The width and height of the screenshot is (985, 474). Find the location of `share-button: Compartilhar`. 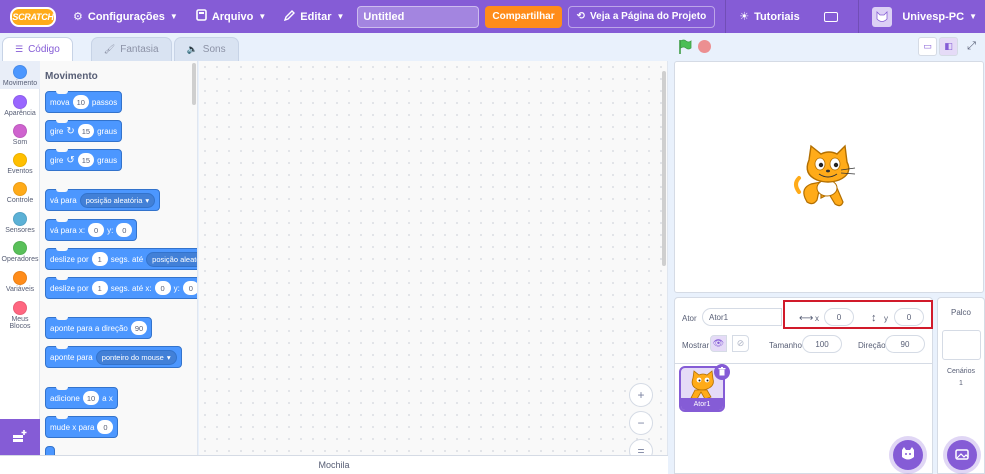

share-button: Compartilhar is located at coordinates (523, 16).